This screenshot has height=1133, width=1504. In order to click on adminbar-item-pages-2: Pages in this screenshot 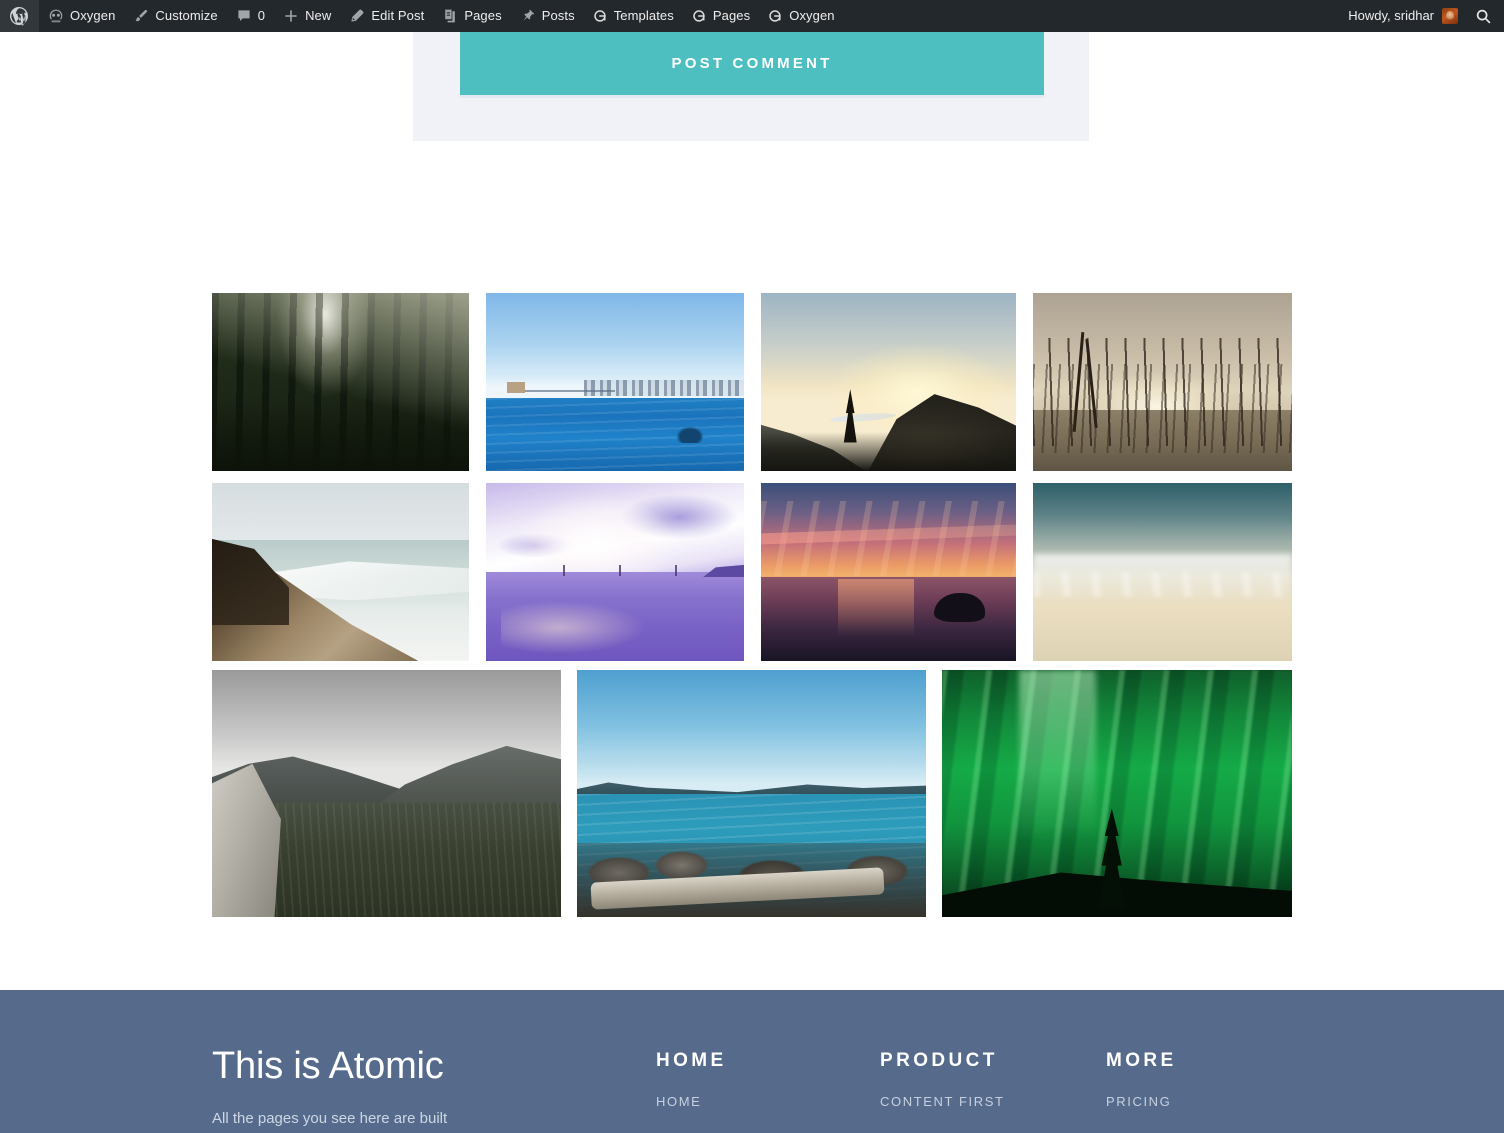, I will do `click(721, 16)`.